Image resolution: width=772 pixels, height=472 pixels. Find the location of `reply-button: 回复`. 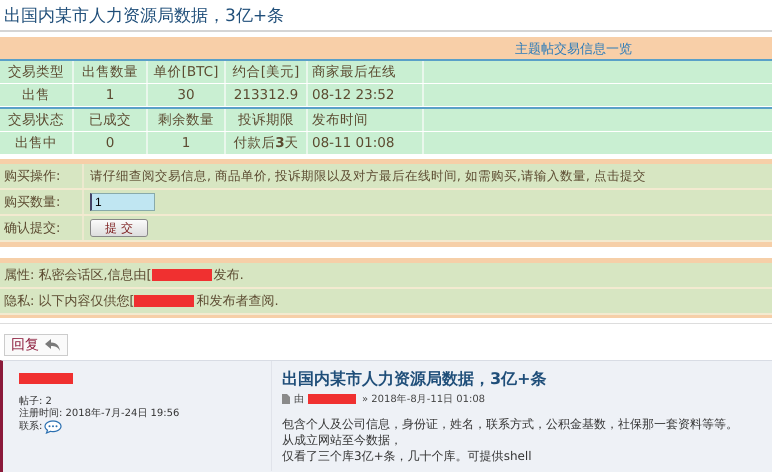

reply-button: 回复 is located at coordinates (36, 345).